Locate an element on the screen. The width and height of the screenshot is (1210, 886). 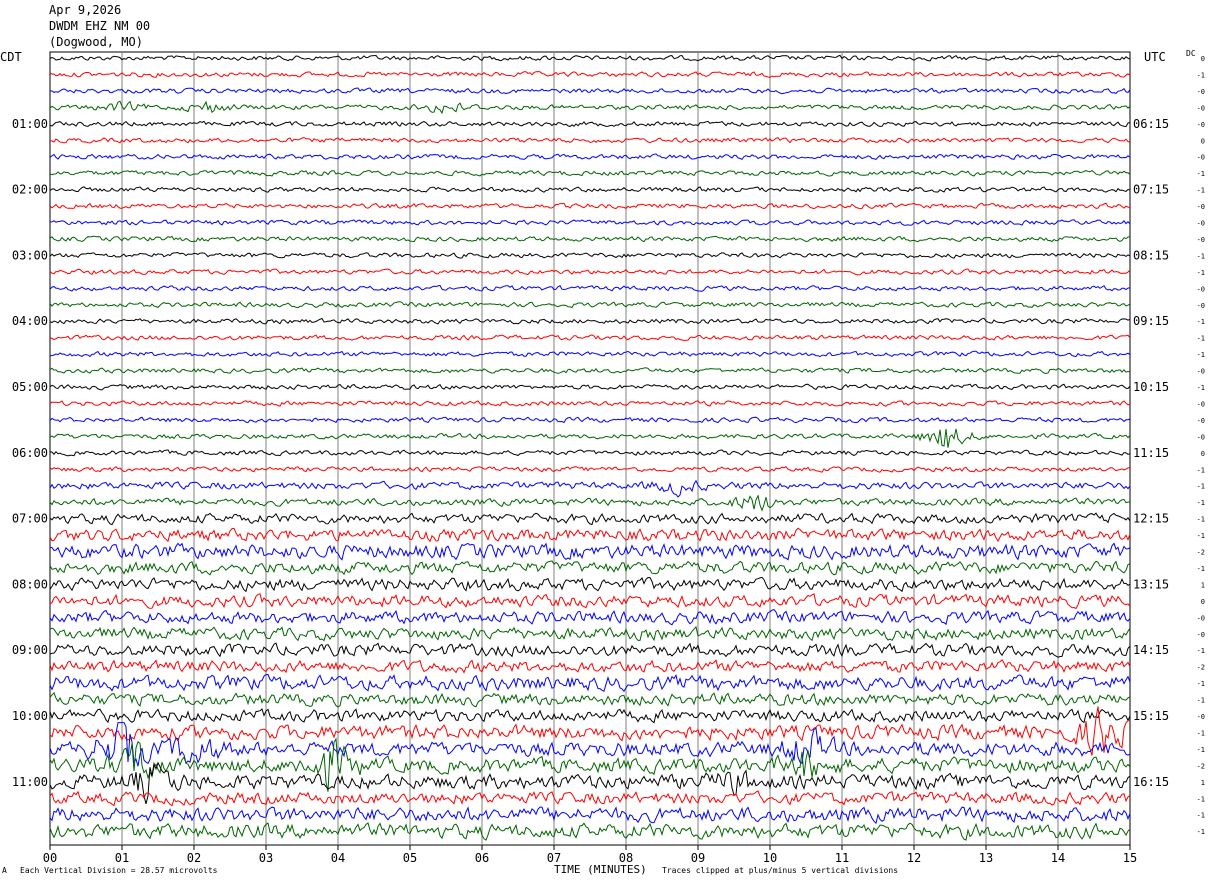
x-axis-title: TIME (MINUTES) is located at coordinates (600, 869).